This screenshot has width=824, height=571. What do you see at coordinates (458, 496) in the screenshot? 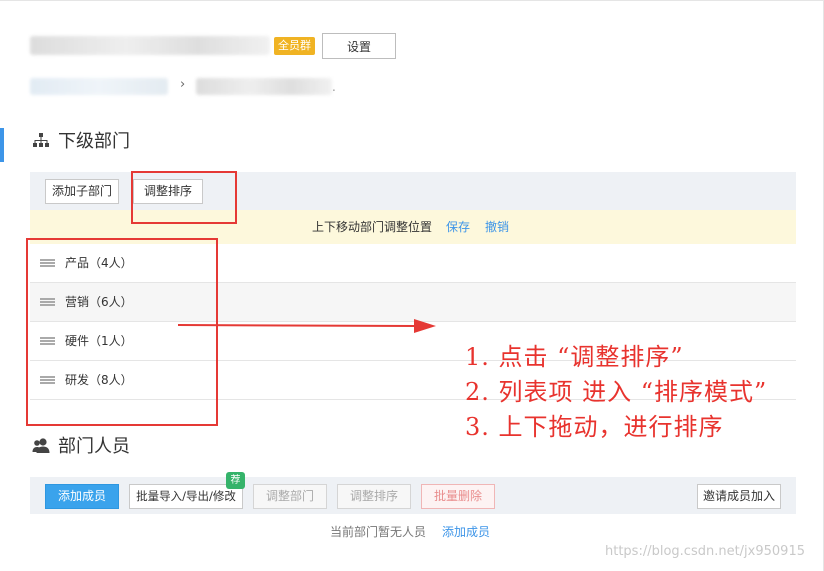
I see `batch-delete-button: 批量删除` at bounding box center [458, 496].